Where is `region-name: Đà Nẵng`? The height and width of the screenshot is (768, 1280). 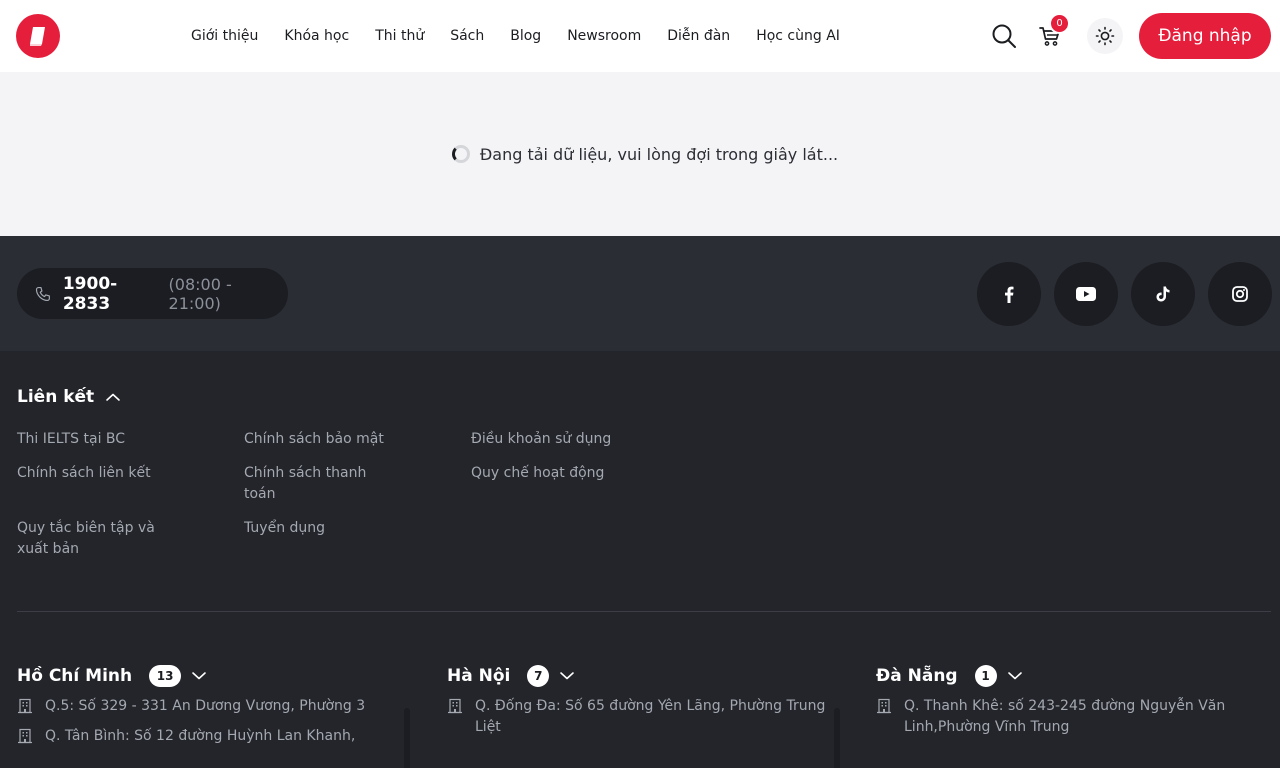 region-name: Đà Nẵng is located at coordinates (917, 676).